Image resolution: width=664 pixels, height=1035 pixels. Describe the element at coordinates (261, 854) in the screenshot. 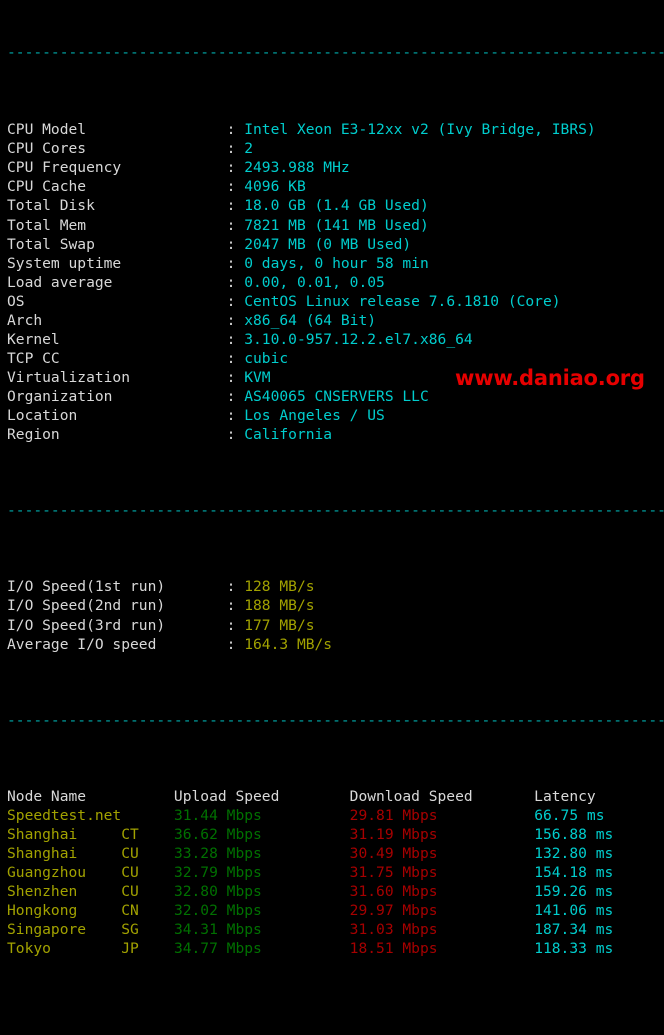

I see `speedtest-upload-speed: 33.28 Mbps` at that location.